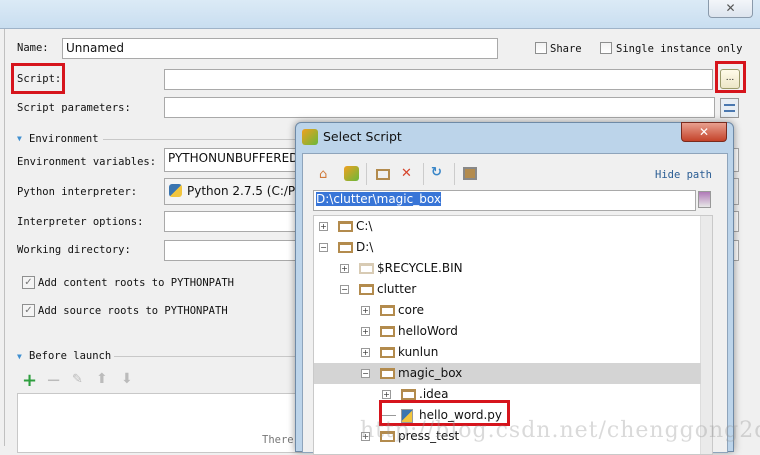 This screenshot has height=455, width=760. Describe the element at coordinates (541, 48) in the screenshot. I see `share-checkbox` at that location.